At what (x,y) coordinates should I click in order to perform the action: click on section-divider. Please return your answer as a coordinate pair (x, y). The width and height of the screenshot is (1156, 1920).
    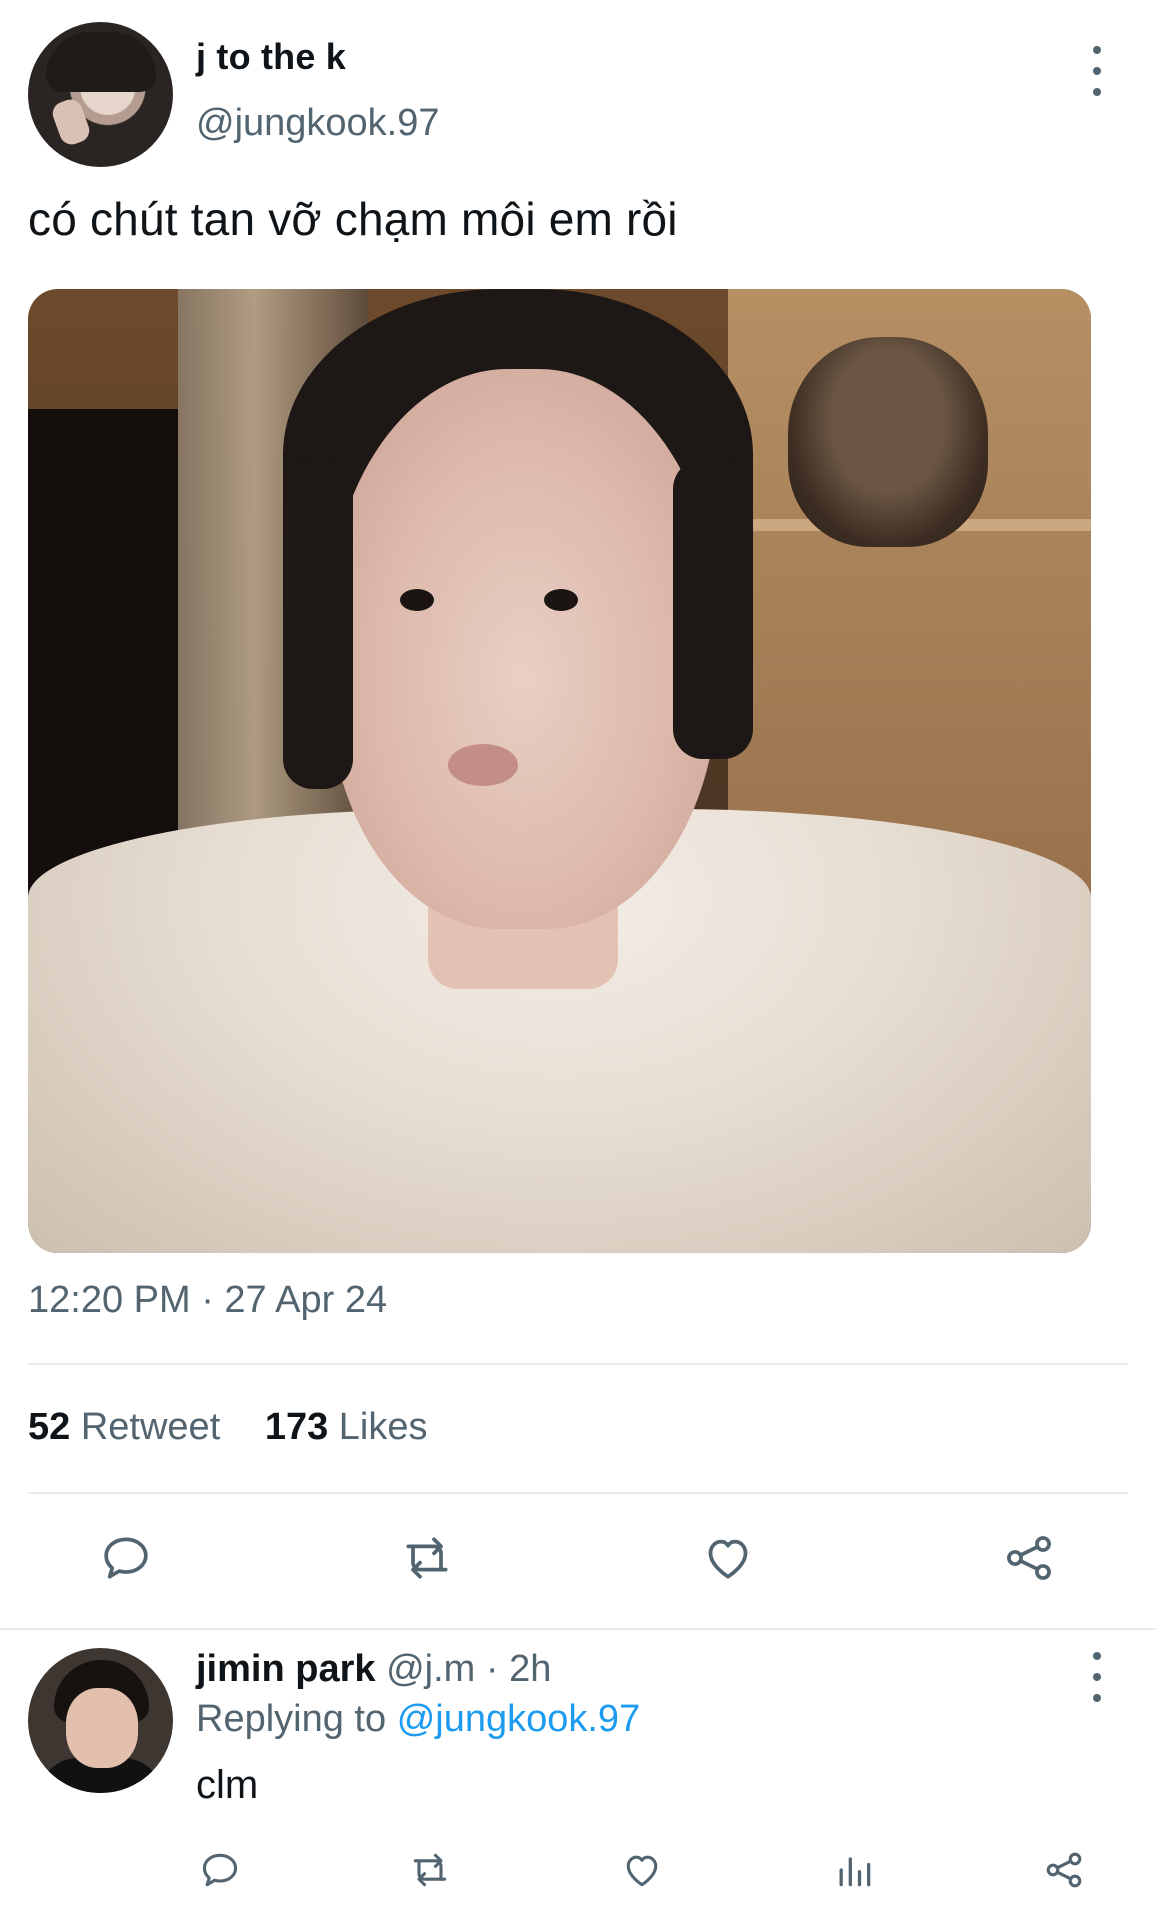
    Looking at the image, I should click on (578, 1629).